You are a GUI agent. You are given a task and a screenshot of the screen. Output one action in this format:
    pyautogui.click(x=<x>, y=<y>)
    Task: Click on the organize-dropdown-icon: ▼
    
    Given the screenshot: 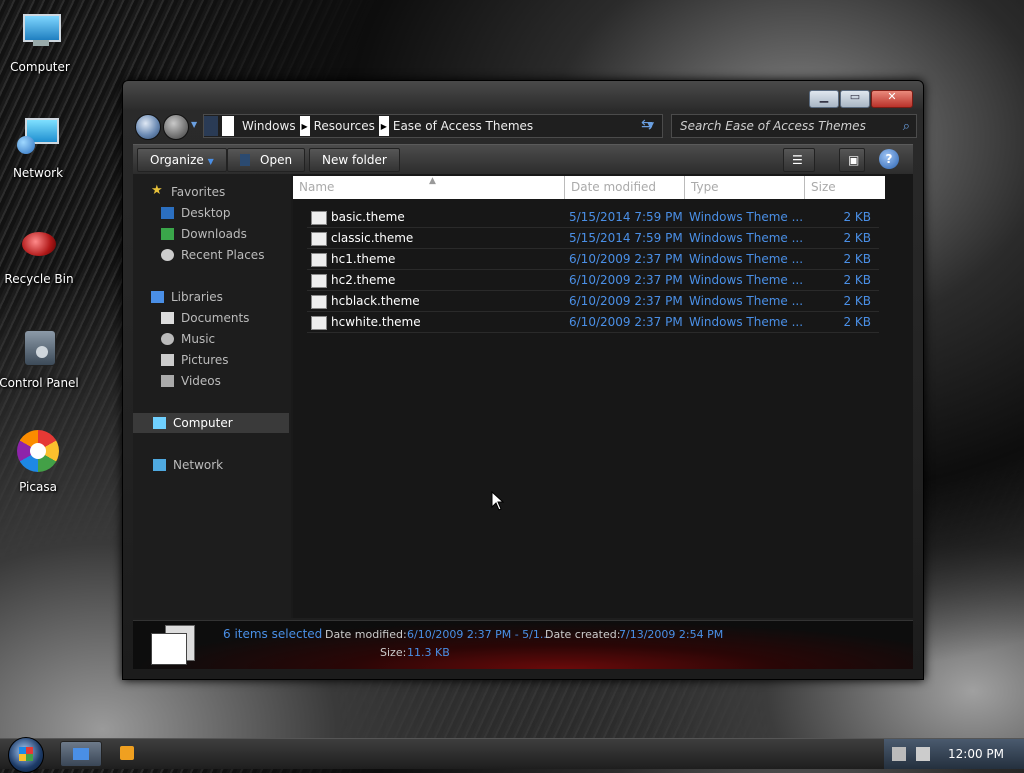 What is the action you would take?
    pyautogui.click(x=210, y=161)
    